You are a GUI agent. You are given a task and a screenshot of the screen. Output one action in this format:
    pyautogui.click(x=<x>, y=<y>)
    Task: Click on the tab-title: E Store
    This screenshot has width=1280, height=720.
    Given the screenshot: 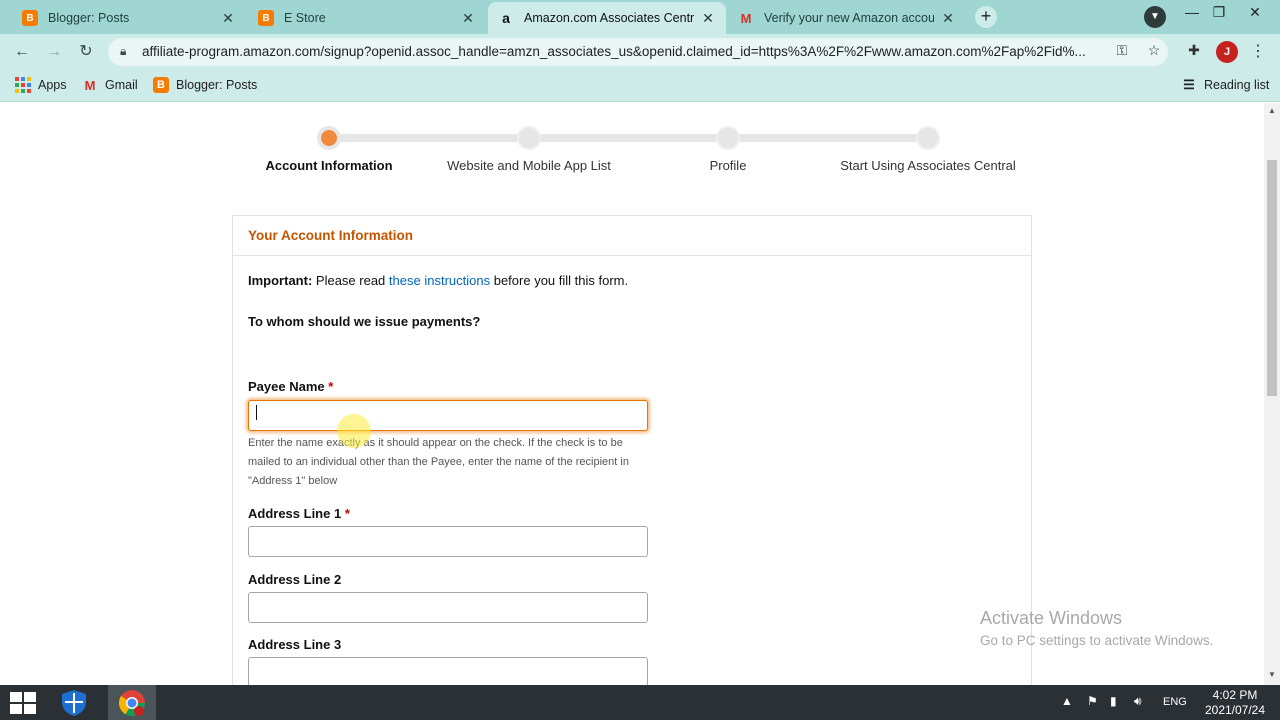 What is the action you would take?
    pyautogui.click(x=305, y=18)
    